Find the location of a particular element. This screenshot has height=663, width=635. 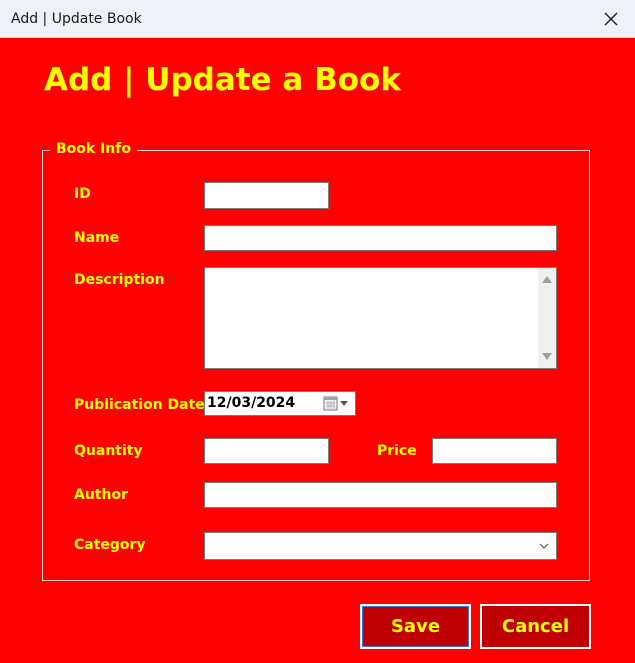

quantity-field is located at coordinates (266, 451).